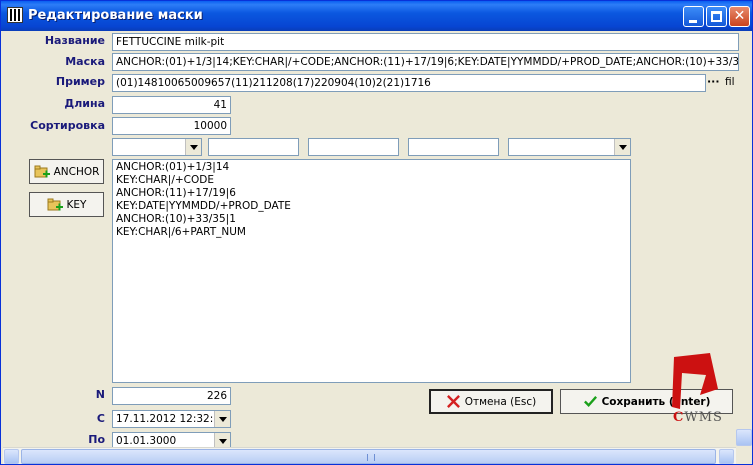 The image size is (753, 465). What do you see at coordinates (171, 396) in the screenshot?
I see `n-input: 226` at bounding box center [171, 396].